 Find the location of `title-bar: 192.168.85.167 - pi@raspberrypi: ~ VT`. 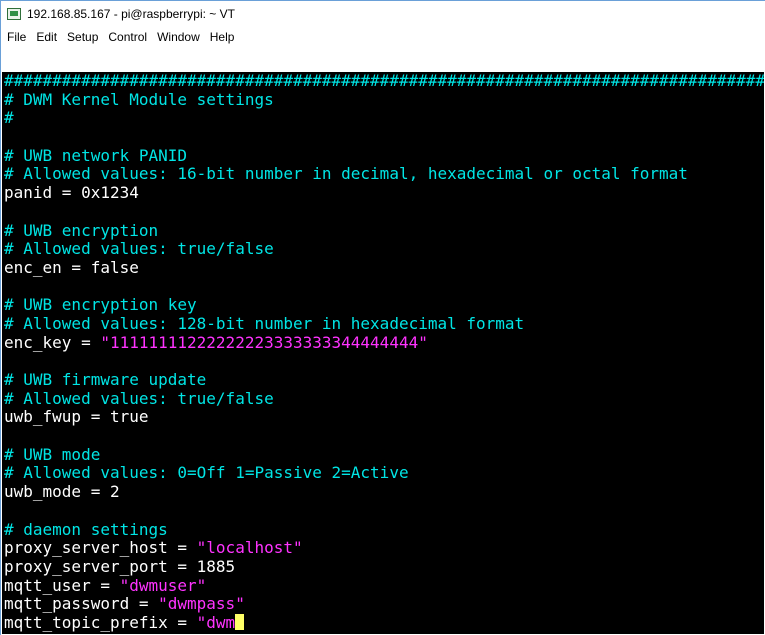

title-bar: 192.168.85.167 - pi@raspberrypi: ~ VT is located at coordinates (383, 14).